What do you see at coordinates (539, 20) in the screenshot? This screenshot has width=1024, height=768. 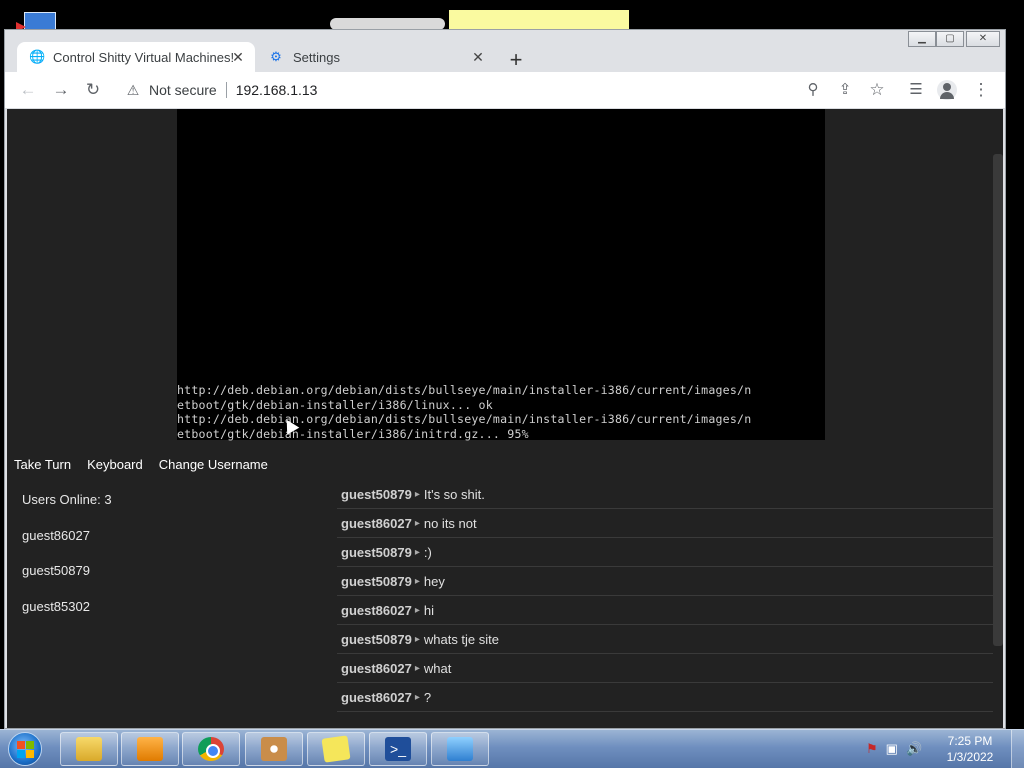 I see `desktop-yellow-element` at bounding box center [539, 20].